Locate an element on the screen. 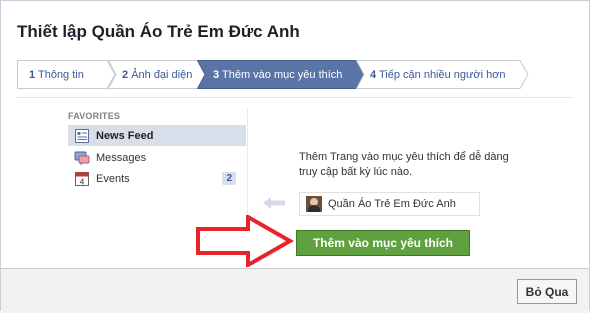 The height and width of the screenshot is (313, 590). page-name: Quần Áo Trẻ Em Đức Anh is located at coordinates (392, 204).